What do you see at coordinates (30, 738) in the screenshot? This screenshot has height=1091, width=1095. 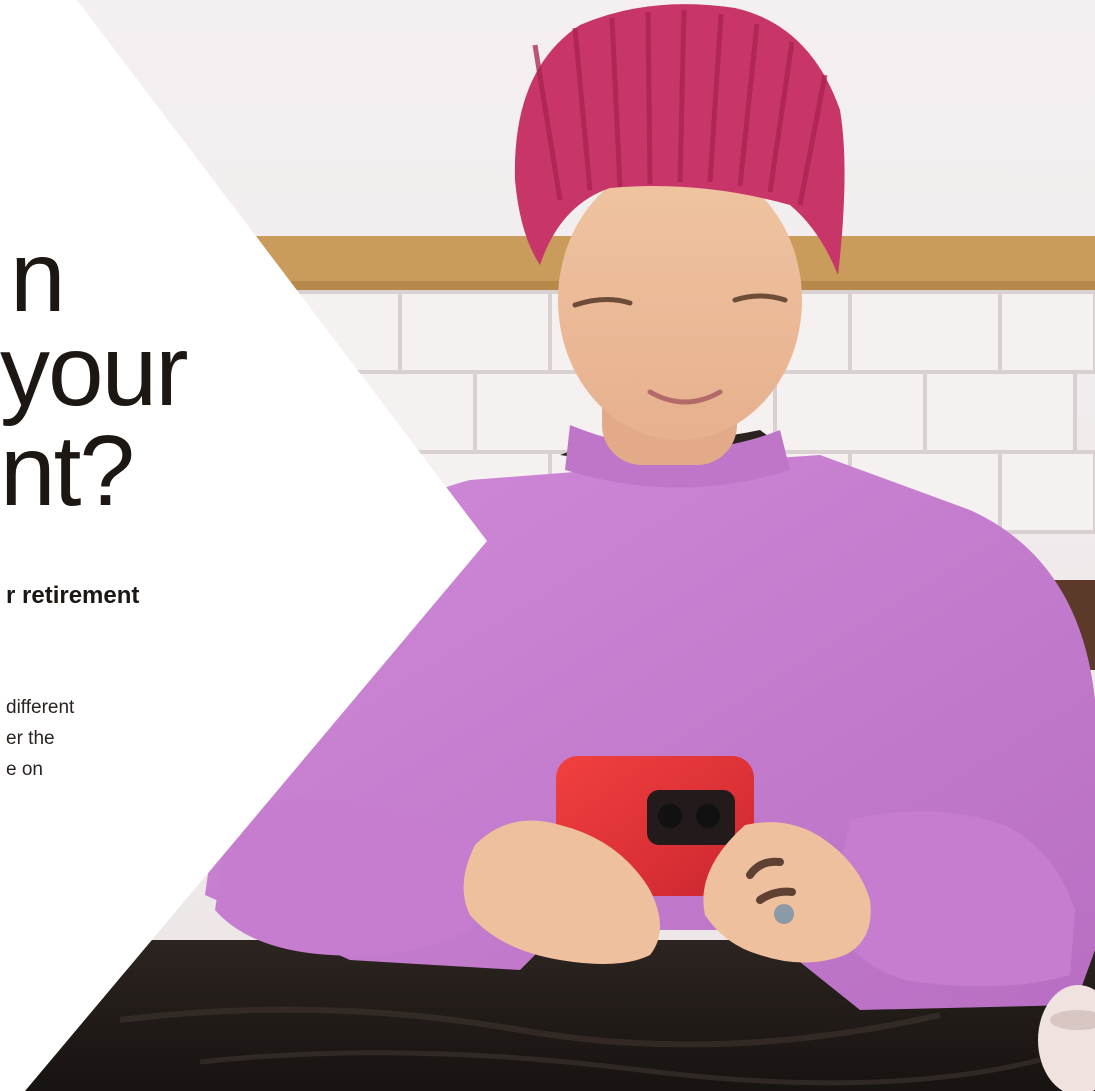 I see `body-line-2: er the` at bounding box center [30, 738].